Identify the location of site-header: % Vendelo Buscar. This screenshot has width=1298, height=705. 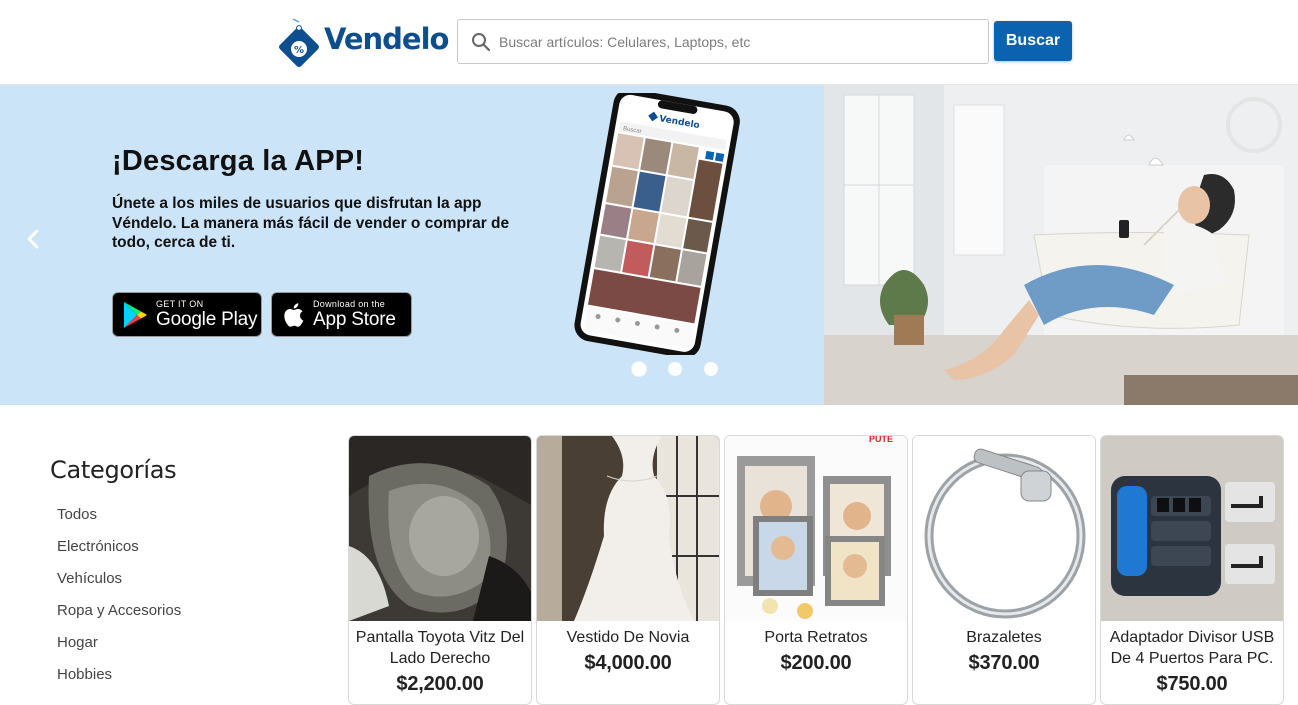
(649, 42).